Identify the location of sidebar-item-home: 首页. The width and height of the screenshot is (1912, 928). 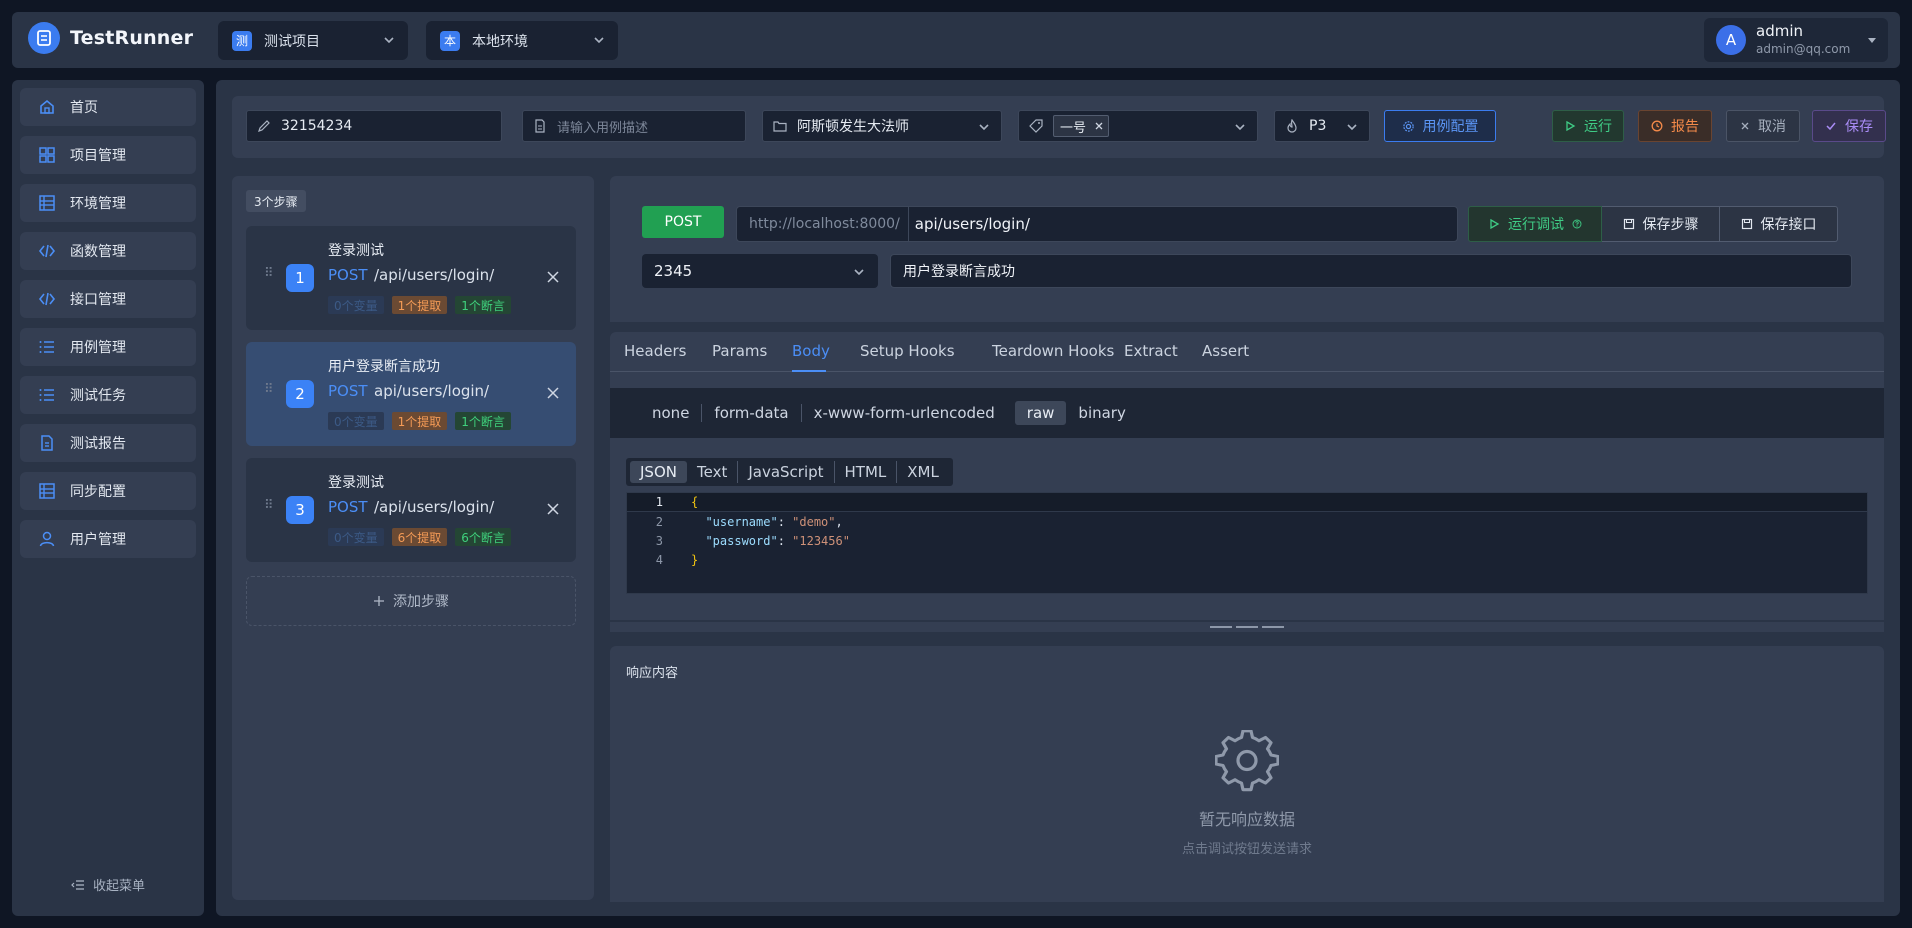
(108, 107).